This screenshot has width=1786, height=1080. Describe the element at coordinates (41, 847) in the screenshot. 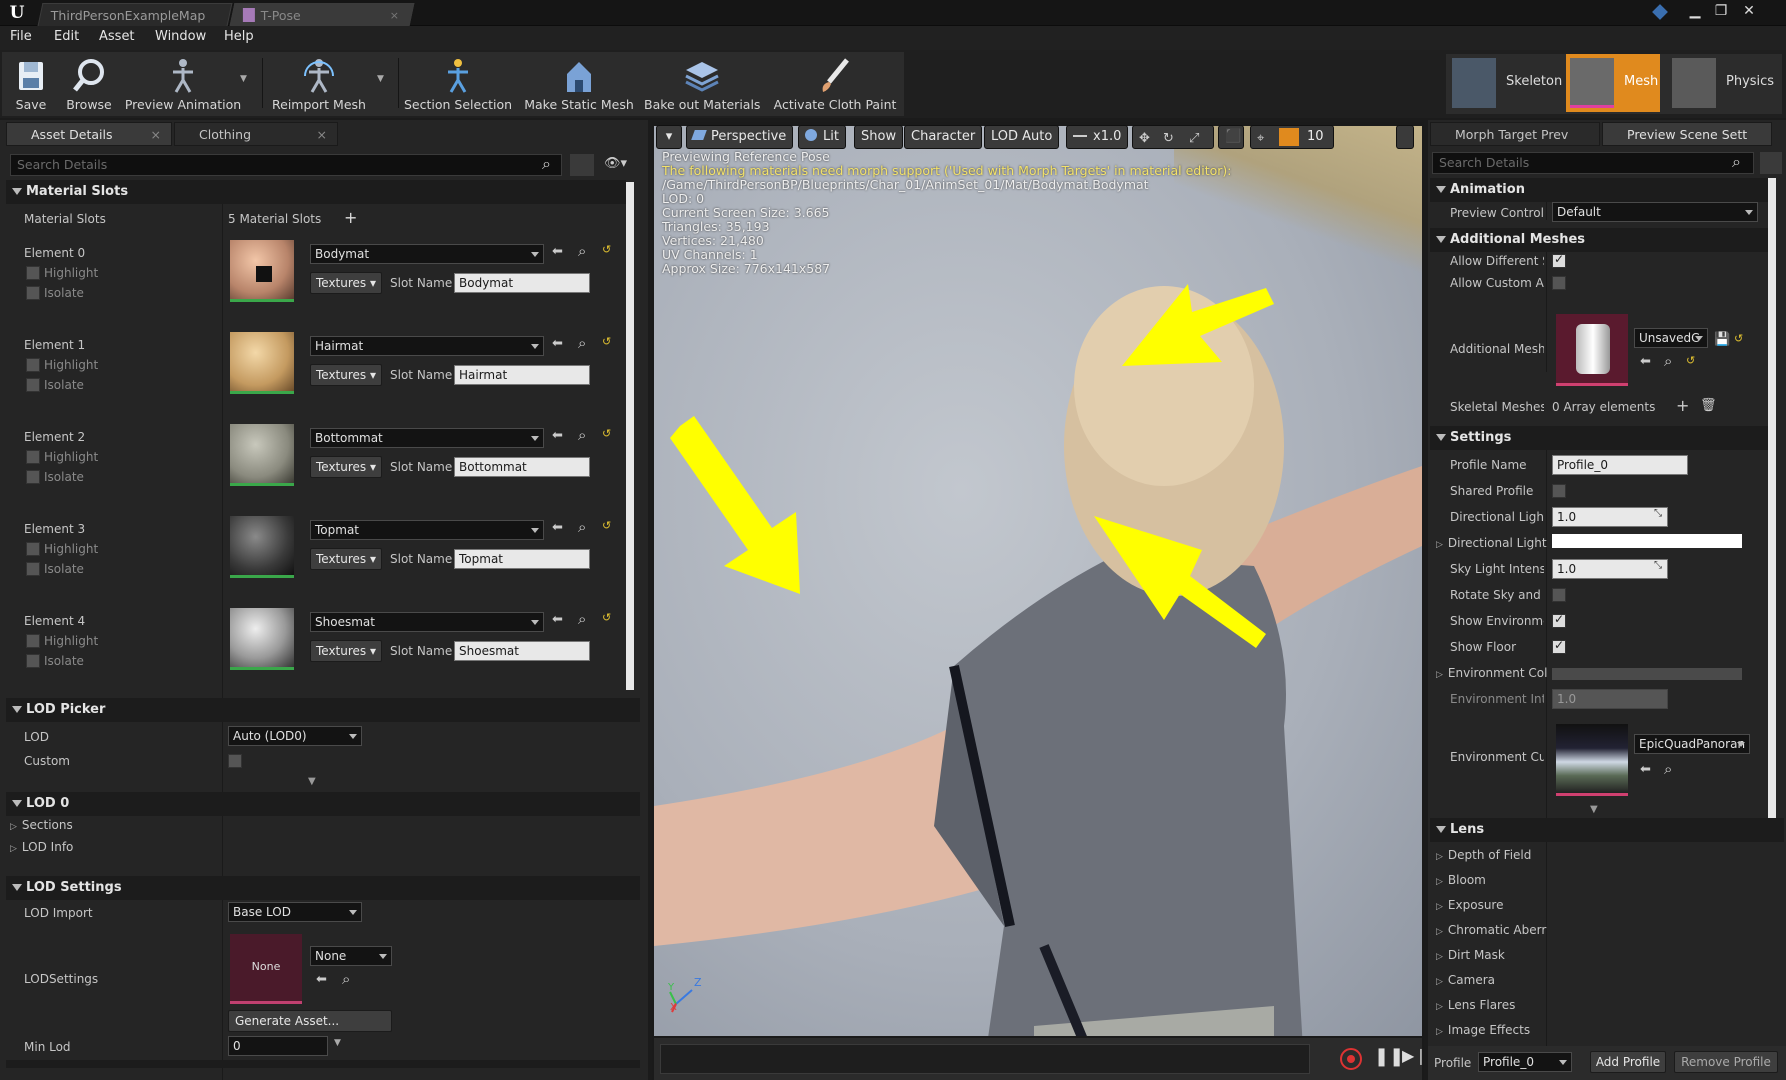

I see `lod-info-expander: LOD Info` at that location.